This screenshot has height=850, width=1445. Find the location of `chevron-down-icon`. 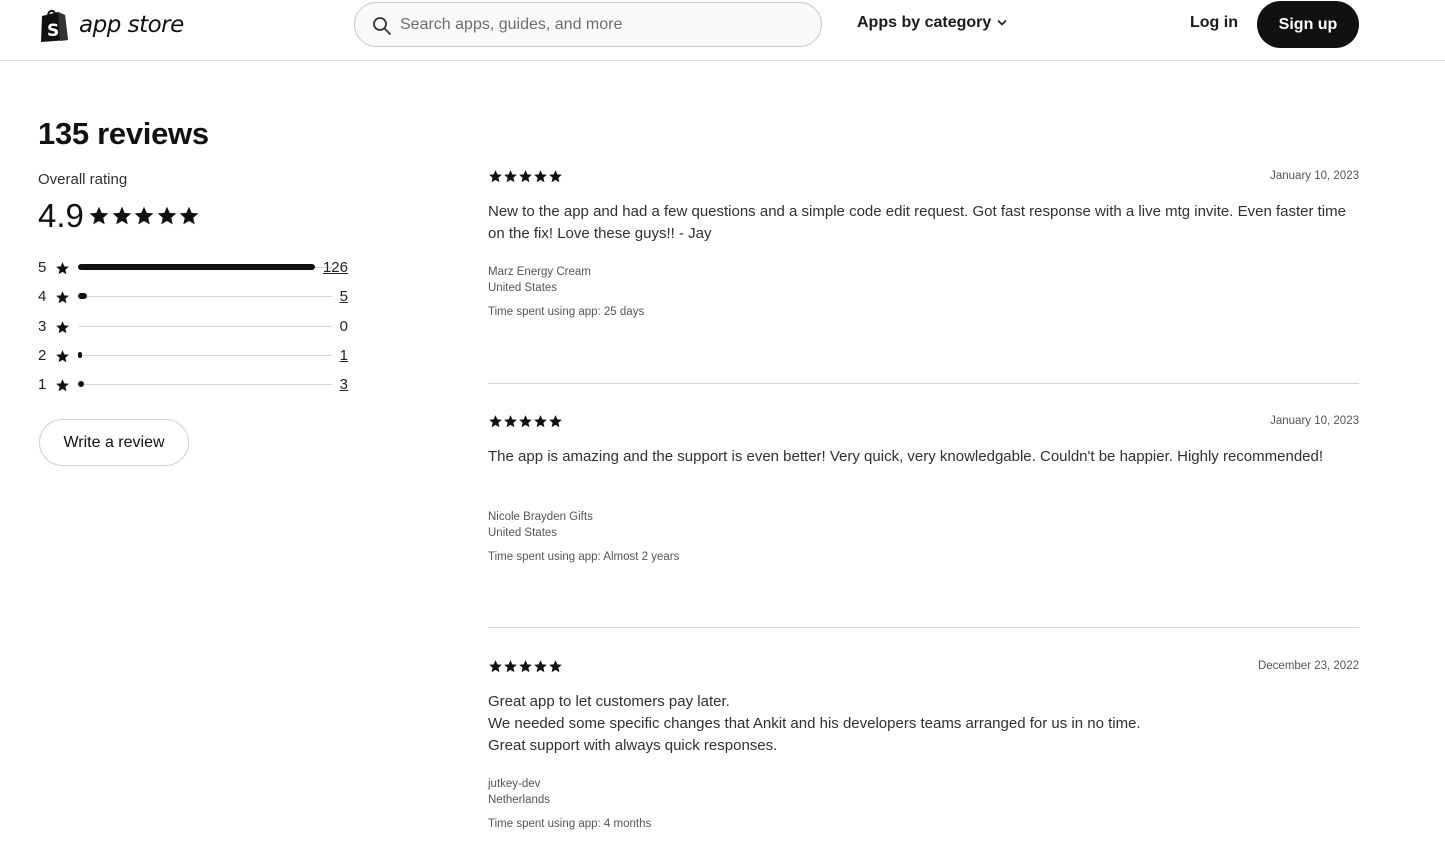

chevron-down-icon is located at coordinates (1002, 23).